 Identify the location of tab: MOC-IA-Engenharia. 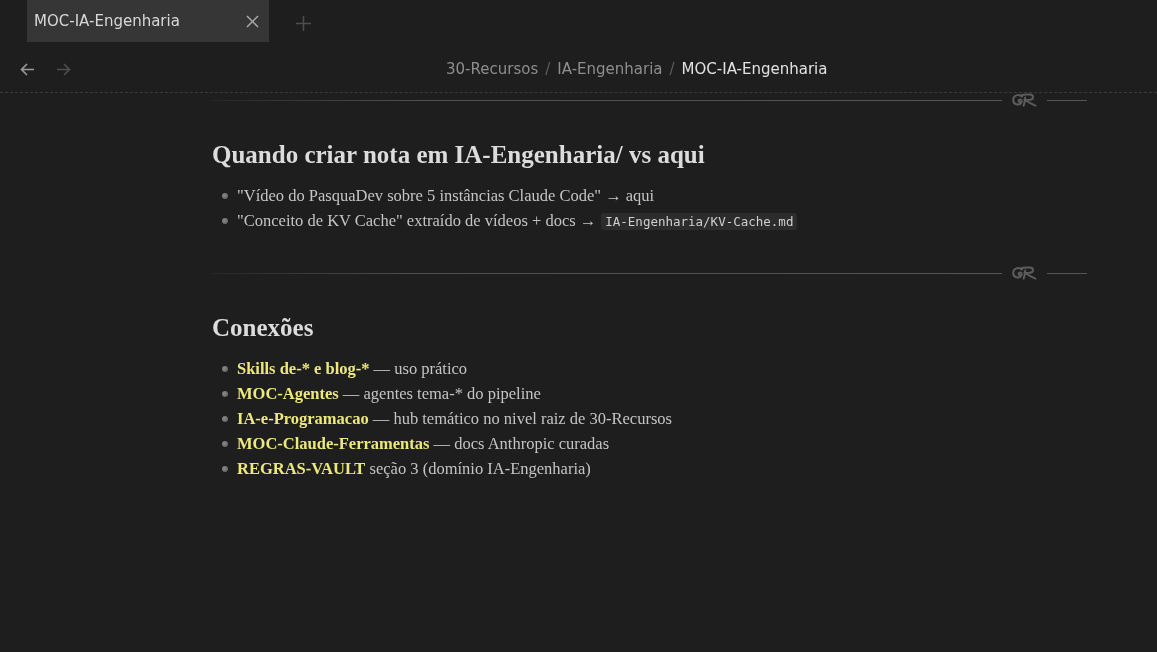
(148, 21).